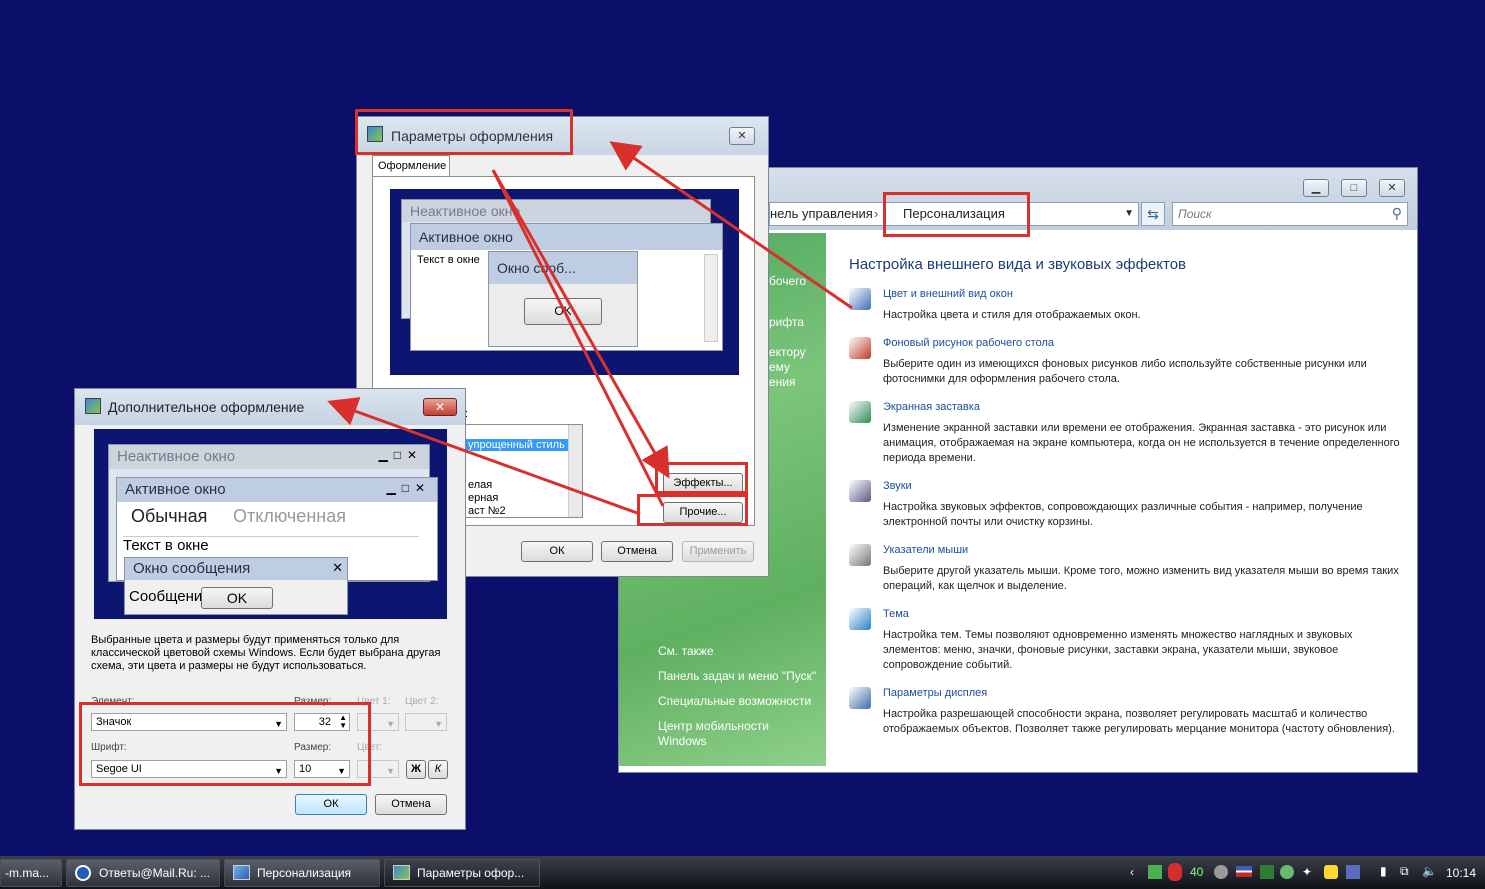  Describe the element at coordinates (1316, 188) in the screenshot. I see `minimize-button: ▁` at that location.